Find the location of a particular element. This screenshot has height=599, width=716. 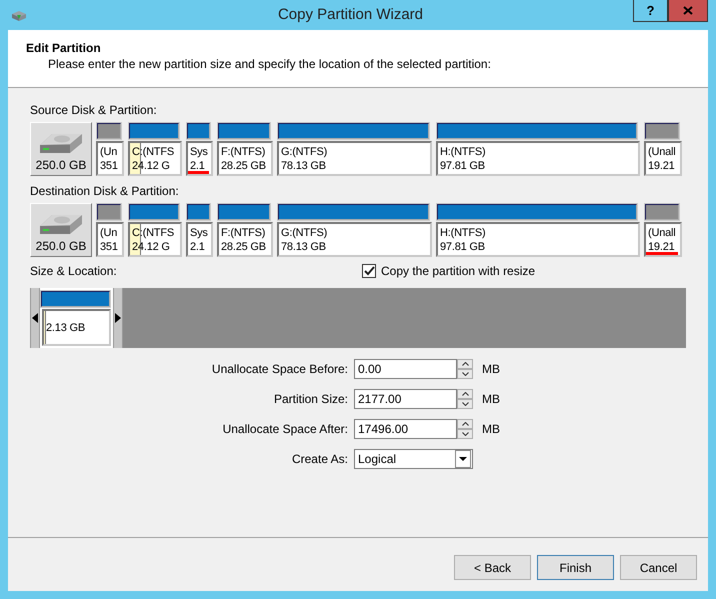

close-button is located at coordinates (688, 11).